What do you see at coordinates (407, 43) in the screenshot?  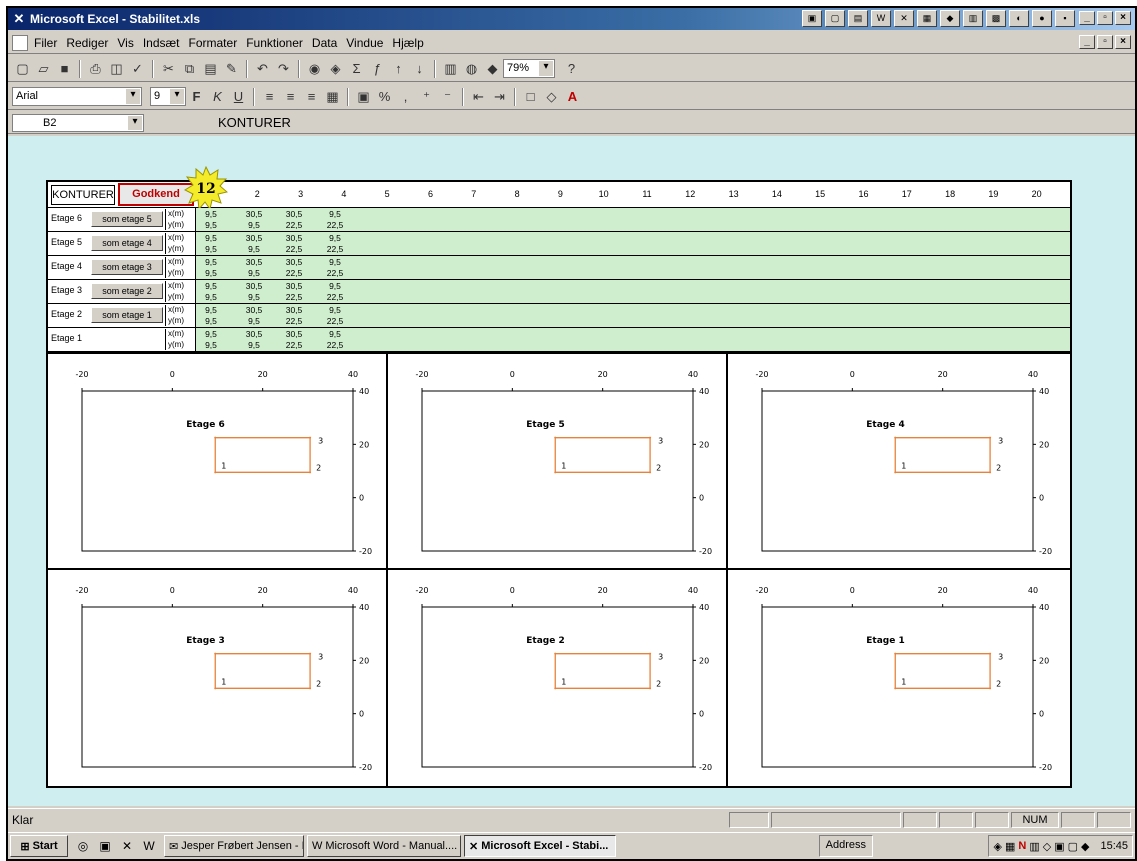 I see `menu-hjaelp: Hjælp` at bounding box center [407, 43].